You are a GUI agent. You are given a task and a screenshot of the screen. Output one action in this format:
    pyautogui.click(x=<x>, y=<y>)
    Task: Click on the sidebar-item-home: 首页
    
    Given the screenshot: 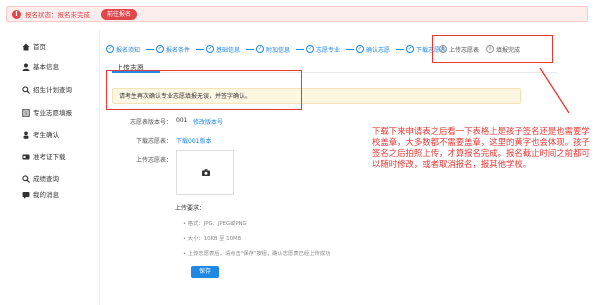 What is the action you would take?
    pyautogui.click(x=51, y=47)
    